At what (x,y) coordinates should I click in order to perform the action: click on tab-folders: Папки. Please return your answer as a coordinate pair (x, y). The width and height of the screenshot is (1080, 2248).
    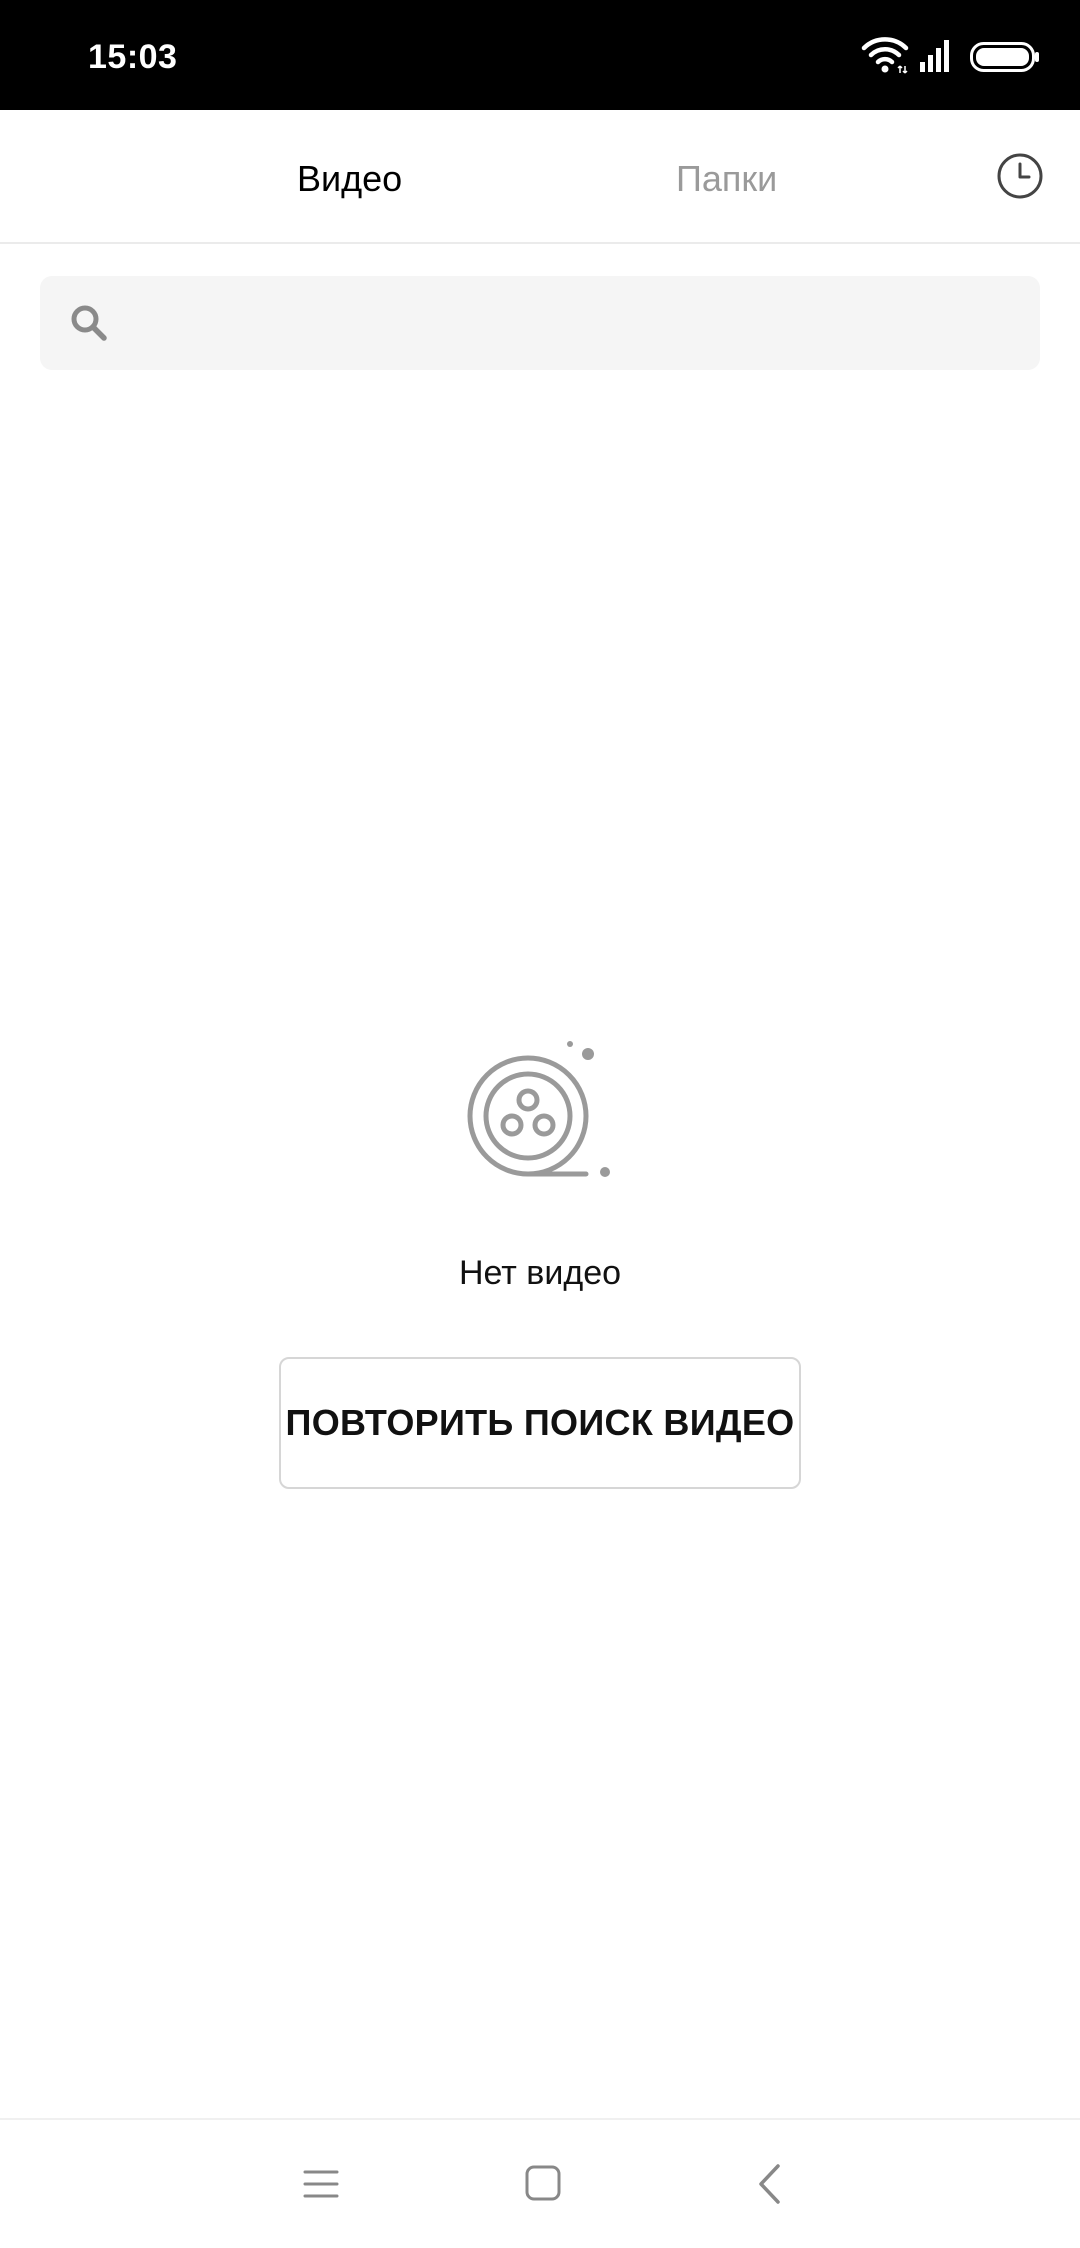
    Looking at the image, I should click on (726, 179).